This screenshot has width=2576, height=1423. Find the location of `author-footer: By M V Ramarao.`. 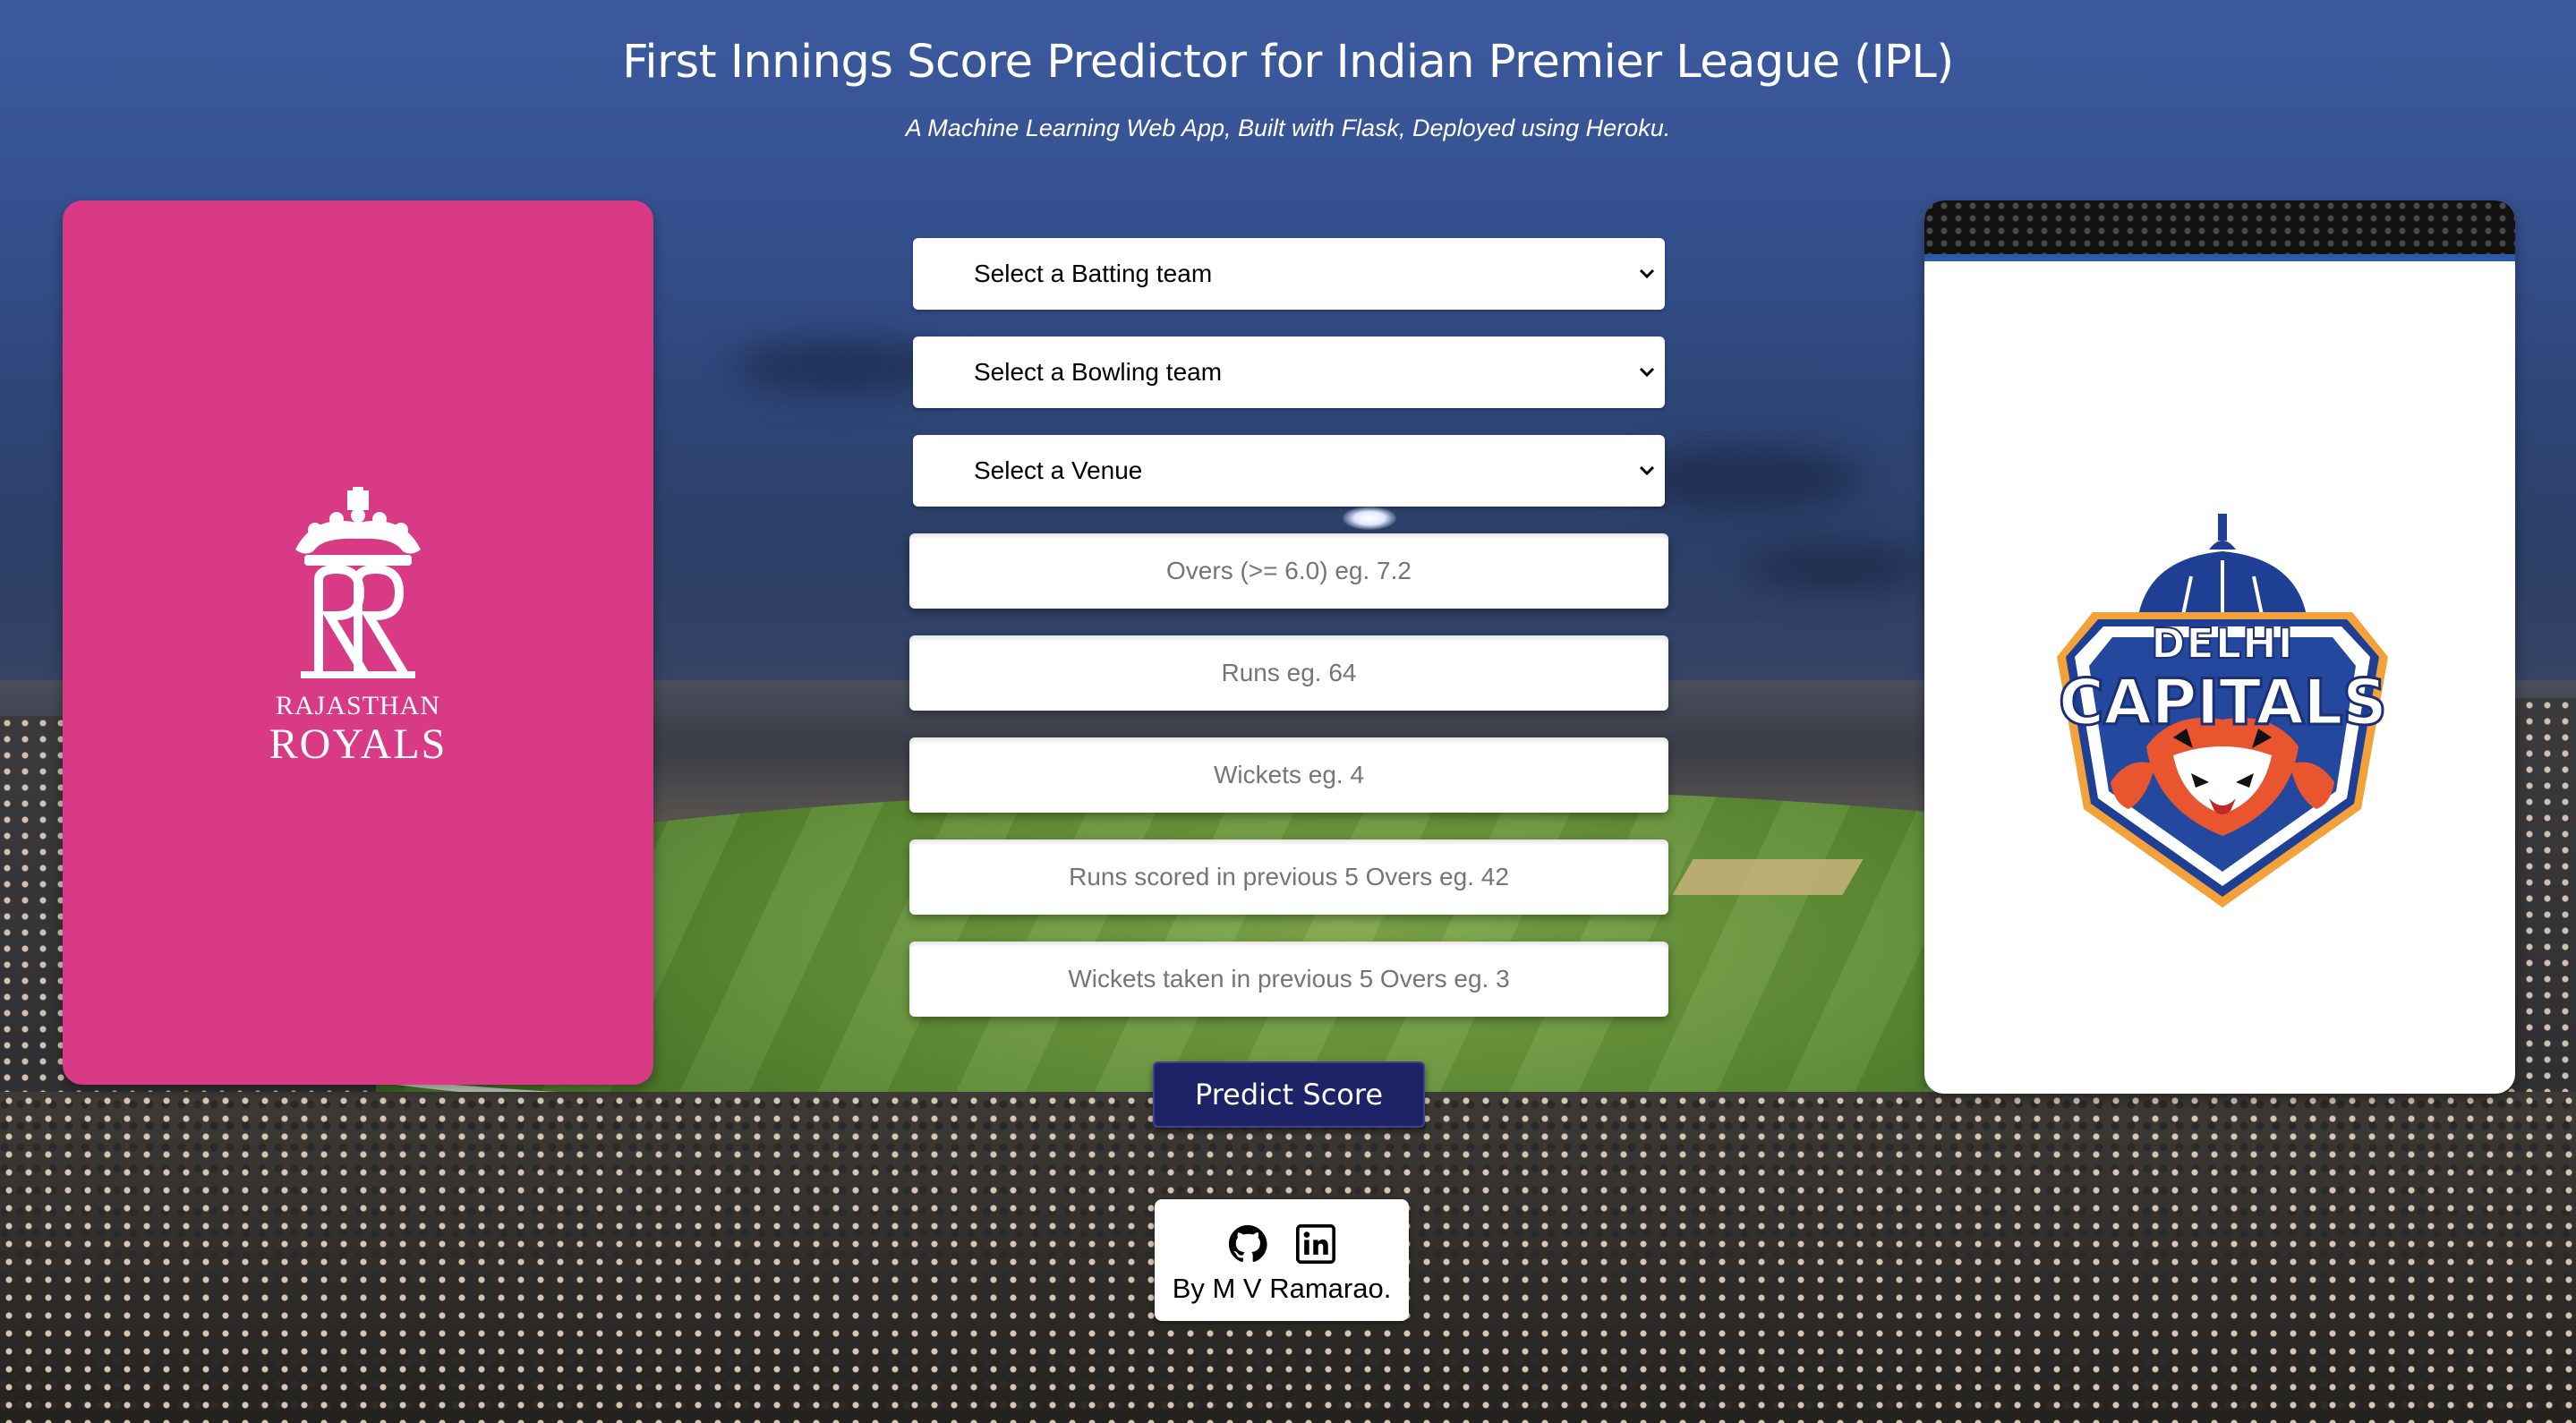

author-footer: By M V Ramarao. is located at coordinates (1282, 1260).